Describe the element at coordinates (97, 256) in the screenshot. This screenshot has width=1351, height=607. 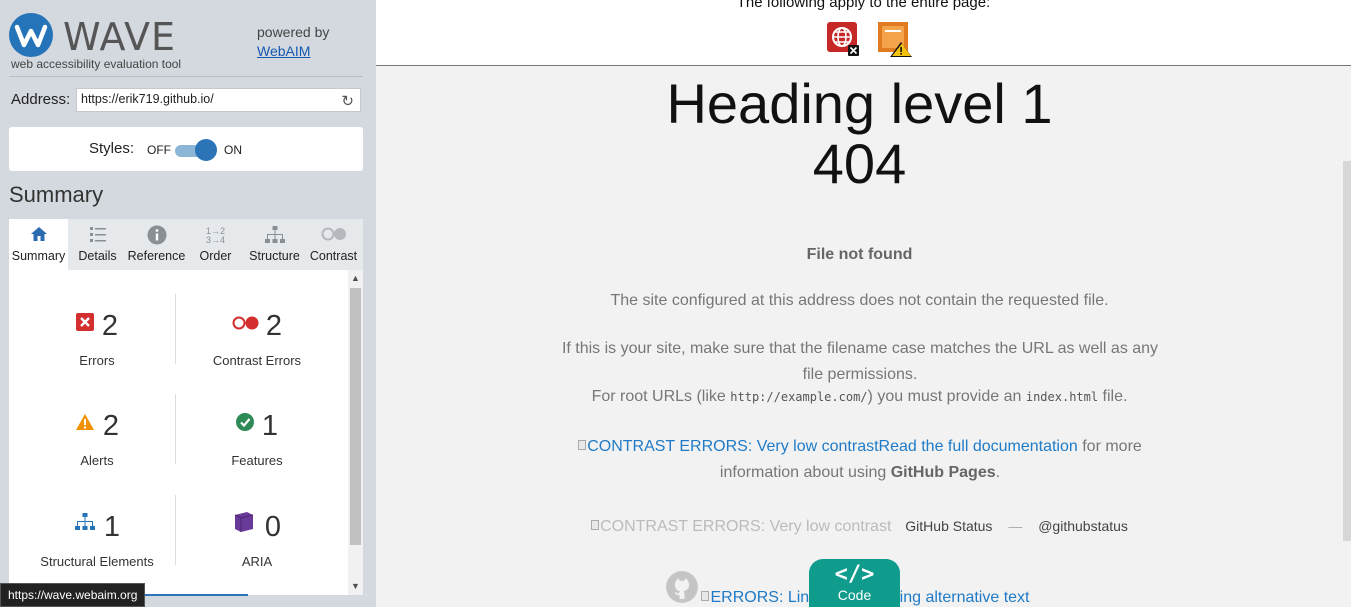
I see `tab-label: Details` at that location.